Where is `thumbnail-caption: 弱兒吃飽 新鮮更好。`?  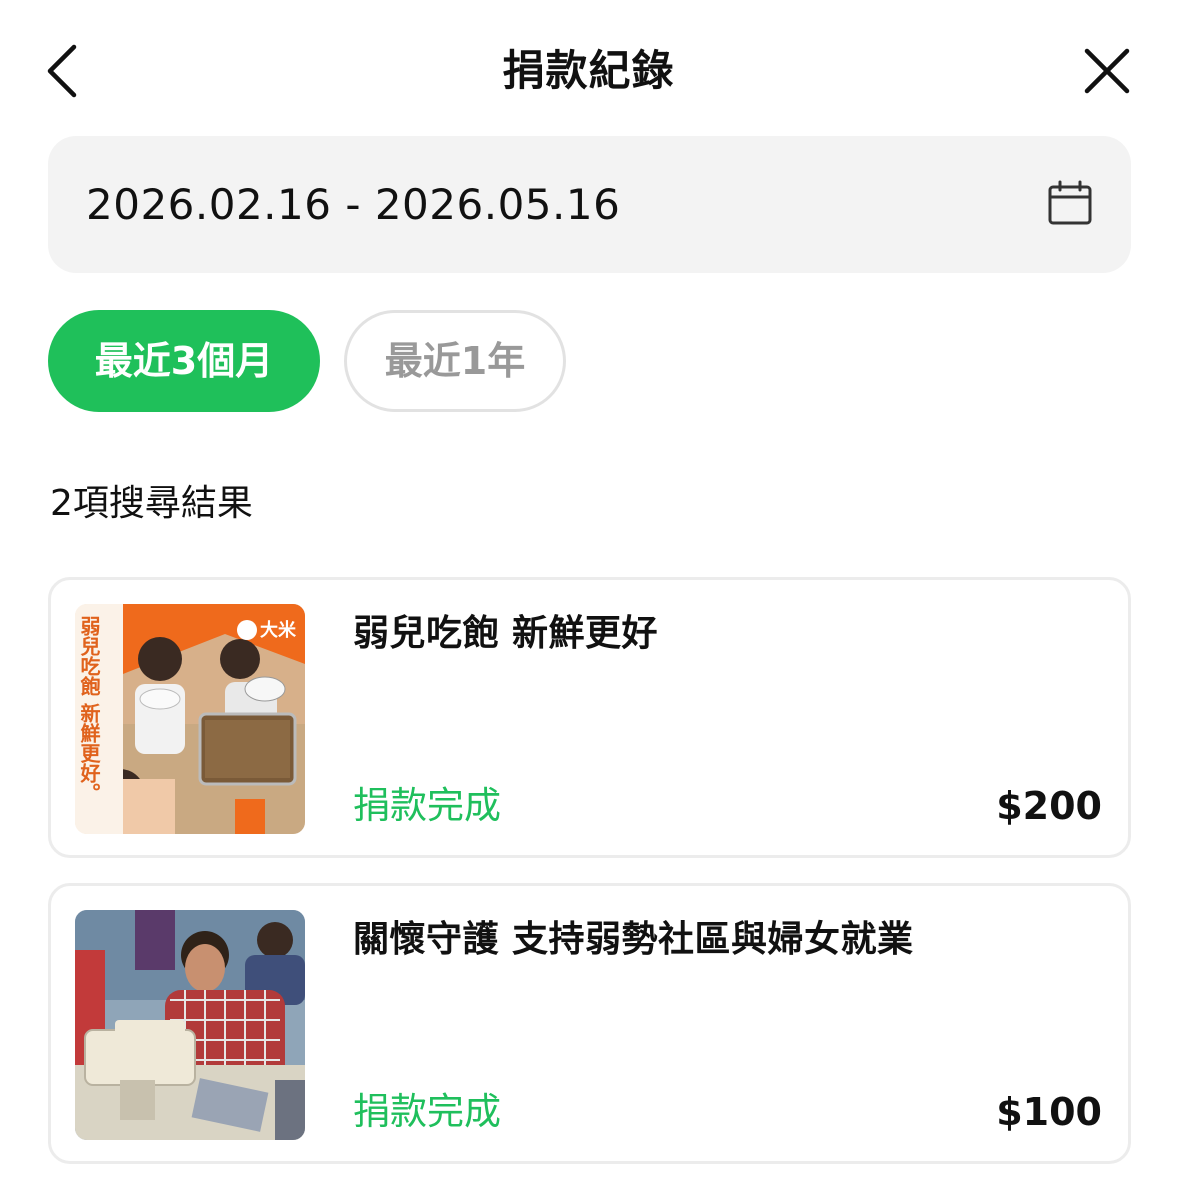
thumbnail-caption: 弱兒吃飽 新鮮更好。 is located at coordinates (89, 709).